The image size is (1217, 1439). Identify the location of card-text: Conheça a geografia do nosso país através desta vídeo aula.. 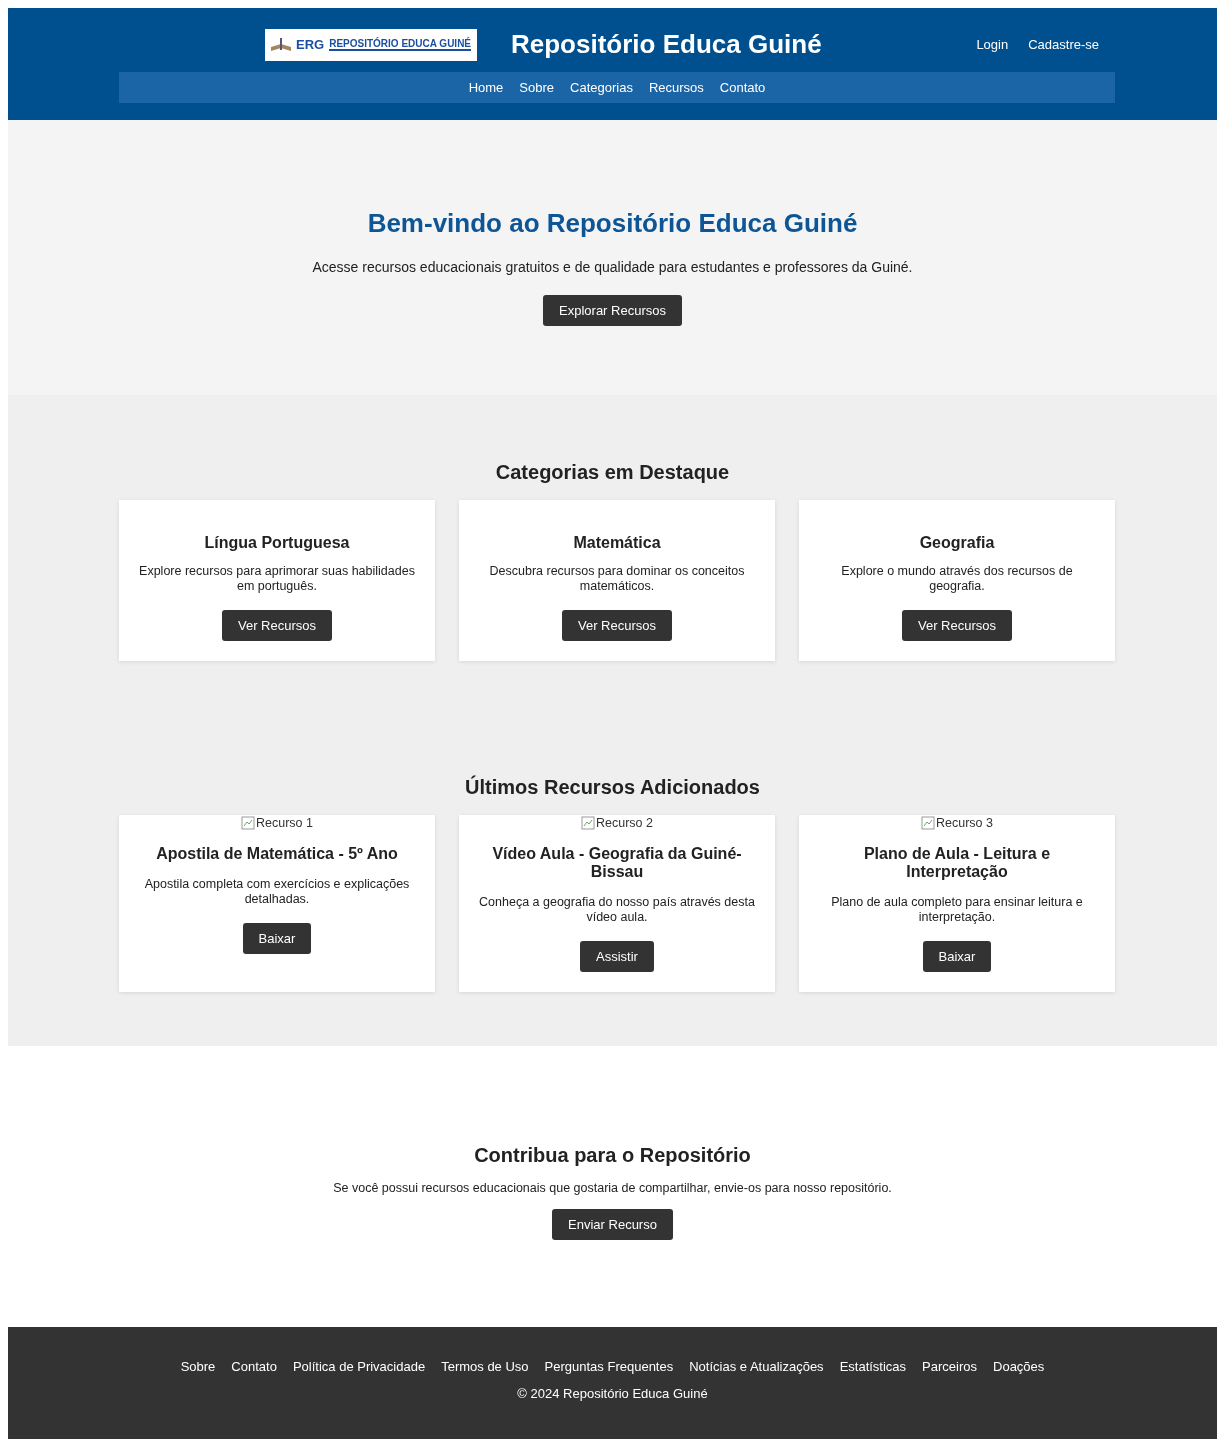
(617, 910).